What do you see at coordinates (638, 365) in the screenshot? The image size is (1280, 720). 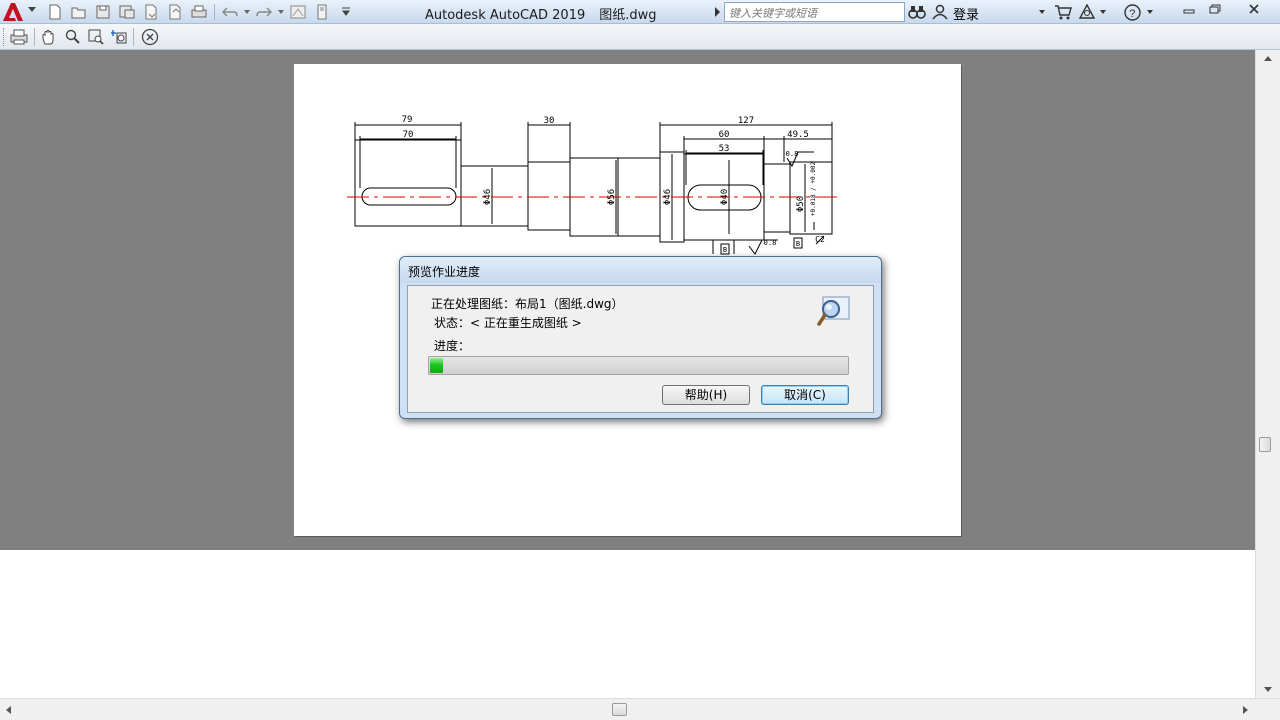 I see `progress-bar` at bounding box center [638, 365].